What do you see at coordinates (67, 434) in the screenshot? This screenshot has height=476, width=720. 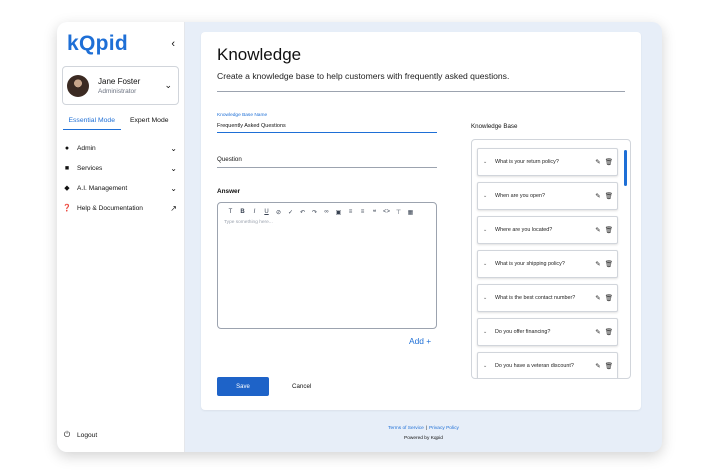 I see `power-icon: ⏻` at bounding box center [67, 434].